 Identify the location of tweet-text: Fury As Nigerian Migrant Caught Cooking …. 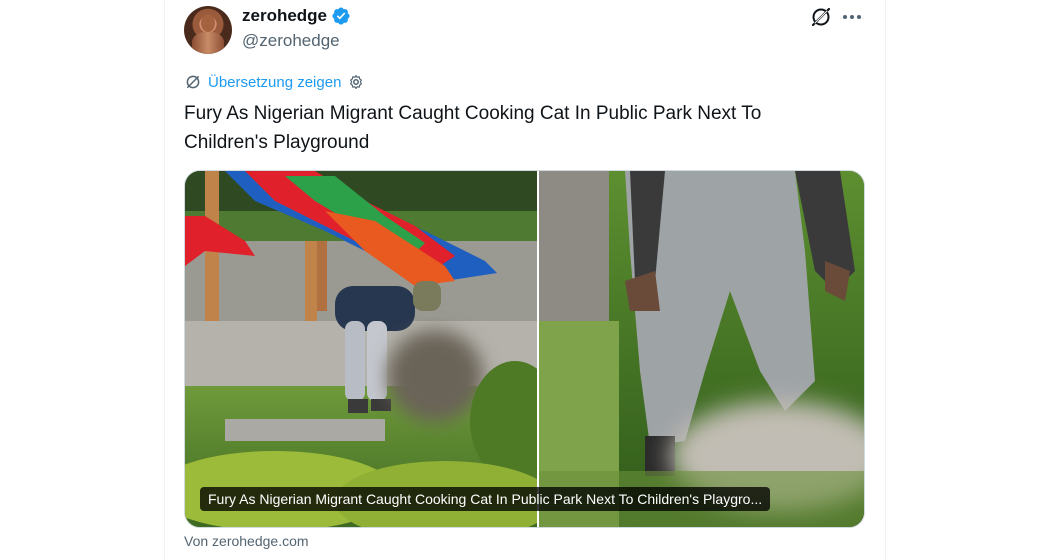
(473, 128).